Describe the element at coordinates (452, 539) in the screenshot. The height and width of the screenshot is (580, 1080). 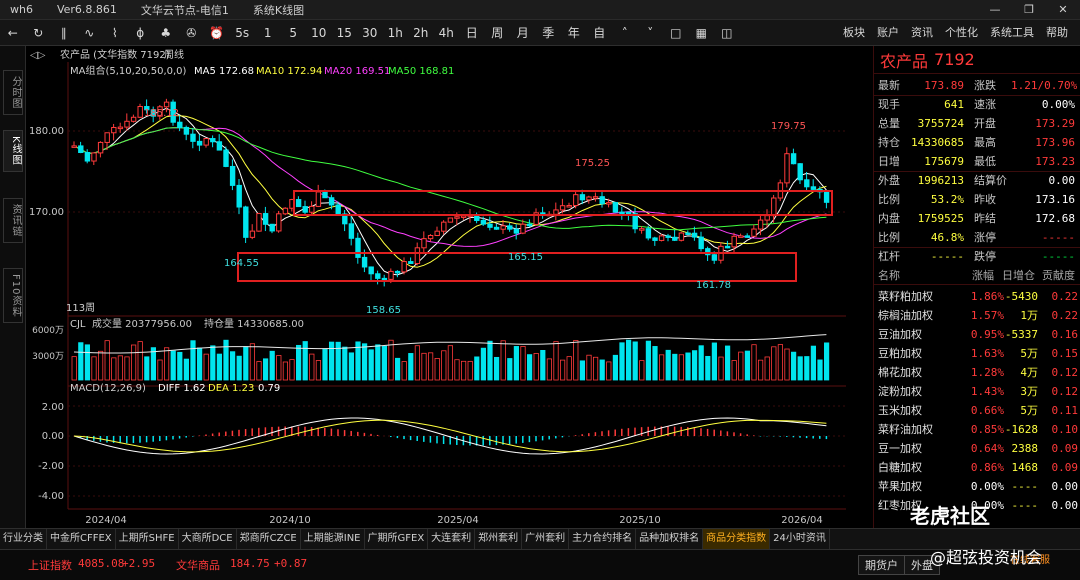
I see `bottom-tab-7: 大连套利` at that location.